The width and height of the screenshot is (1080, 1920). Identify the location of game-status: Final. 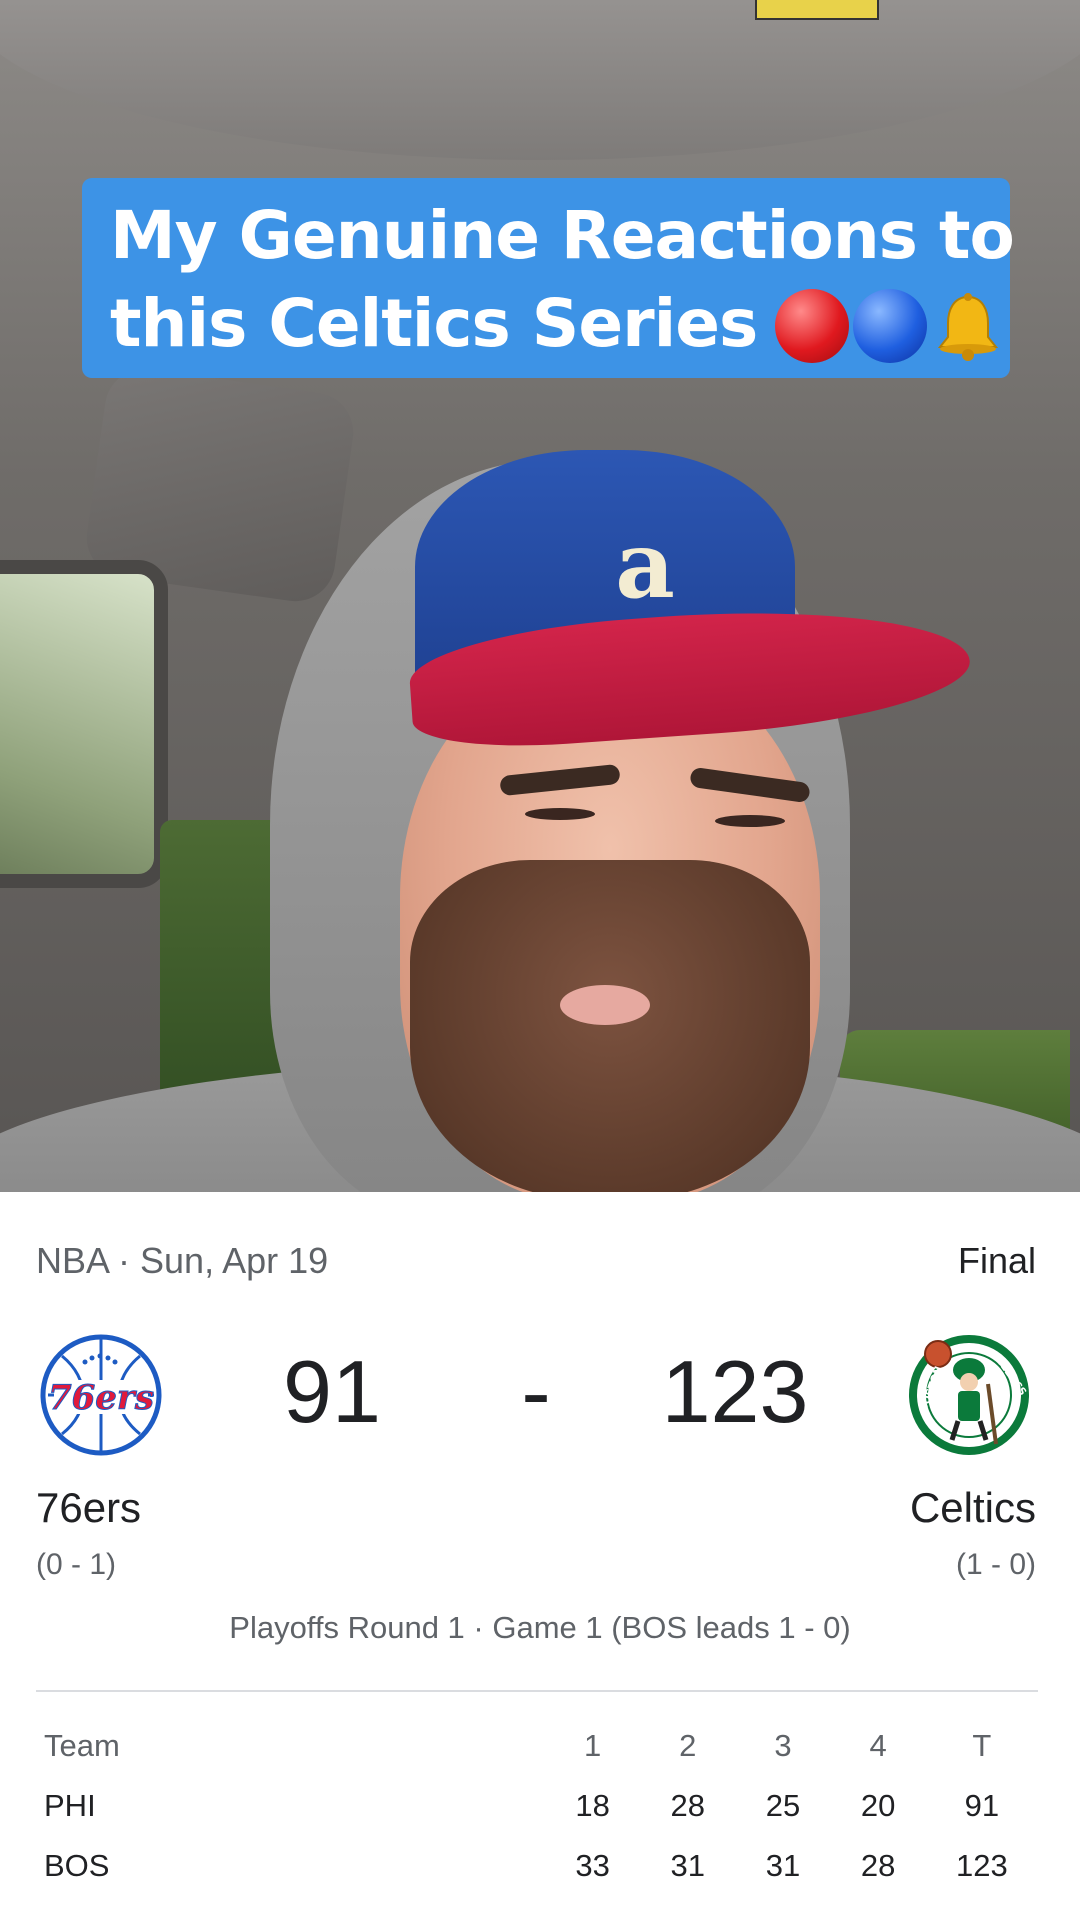
(996, 1260).